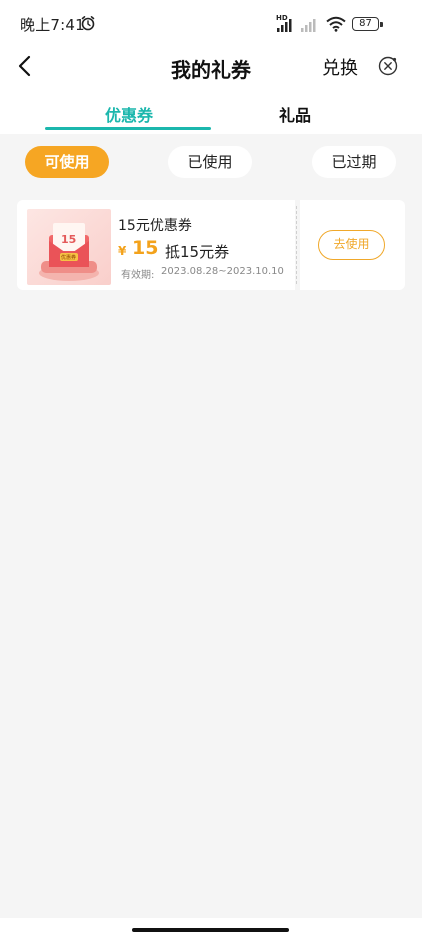 Image resolution: width=422 pixels, height=938 pixels. What do you see at coordinates (211, 24) in the screenshot?
I see `status-bar: 晚上7:41 HD 87` at bounding box center [211, 24].